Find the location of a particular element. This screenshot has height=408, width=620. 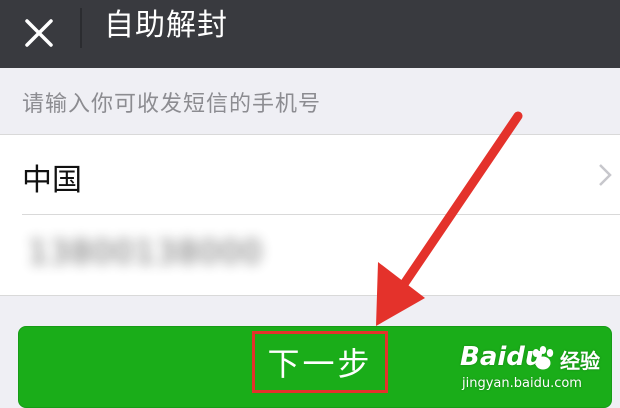

highlight-box: 下一步 is located at coordinates (320, 362).